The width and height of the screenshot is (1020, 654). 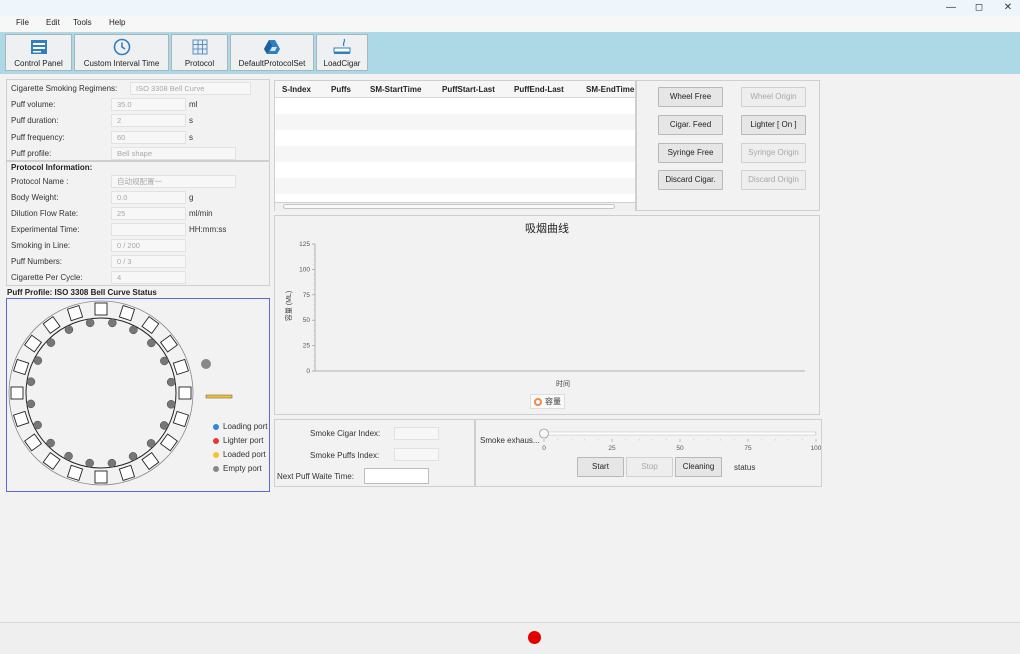 I want to click on protocol-button: Protocol, so click(x=199, y=52).